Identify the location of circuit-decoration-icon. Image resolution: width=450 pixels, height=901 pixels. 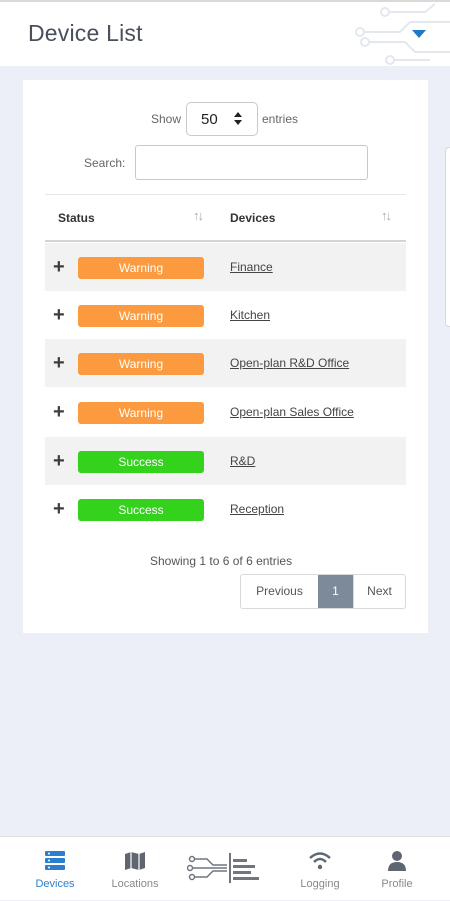
(402, 34).